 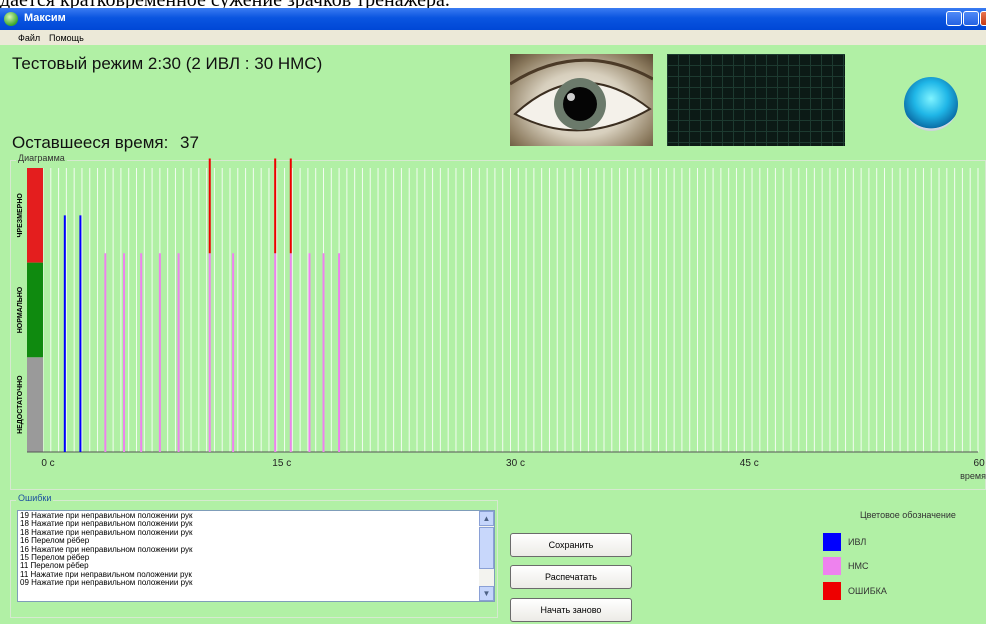 What do you see at coordinates (858, 566) in the screenshot?
I see `legend-label-nms: НМС` at bounding box center [858, 566].